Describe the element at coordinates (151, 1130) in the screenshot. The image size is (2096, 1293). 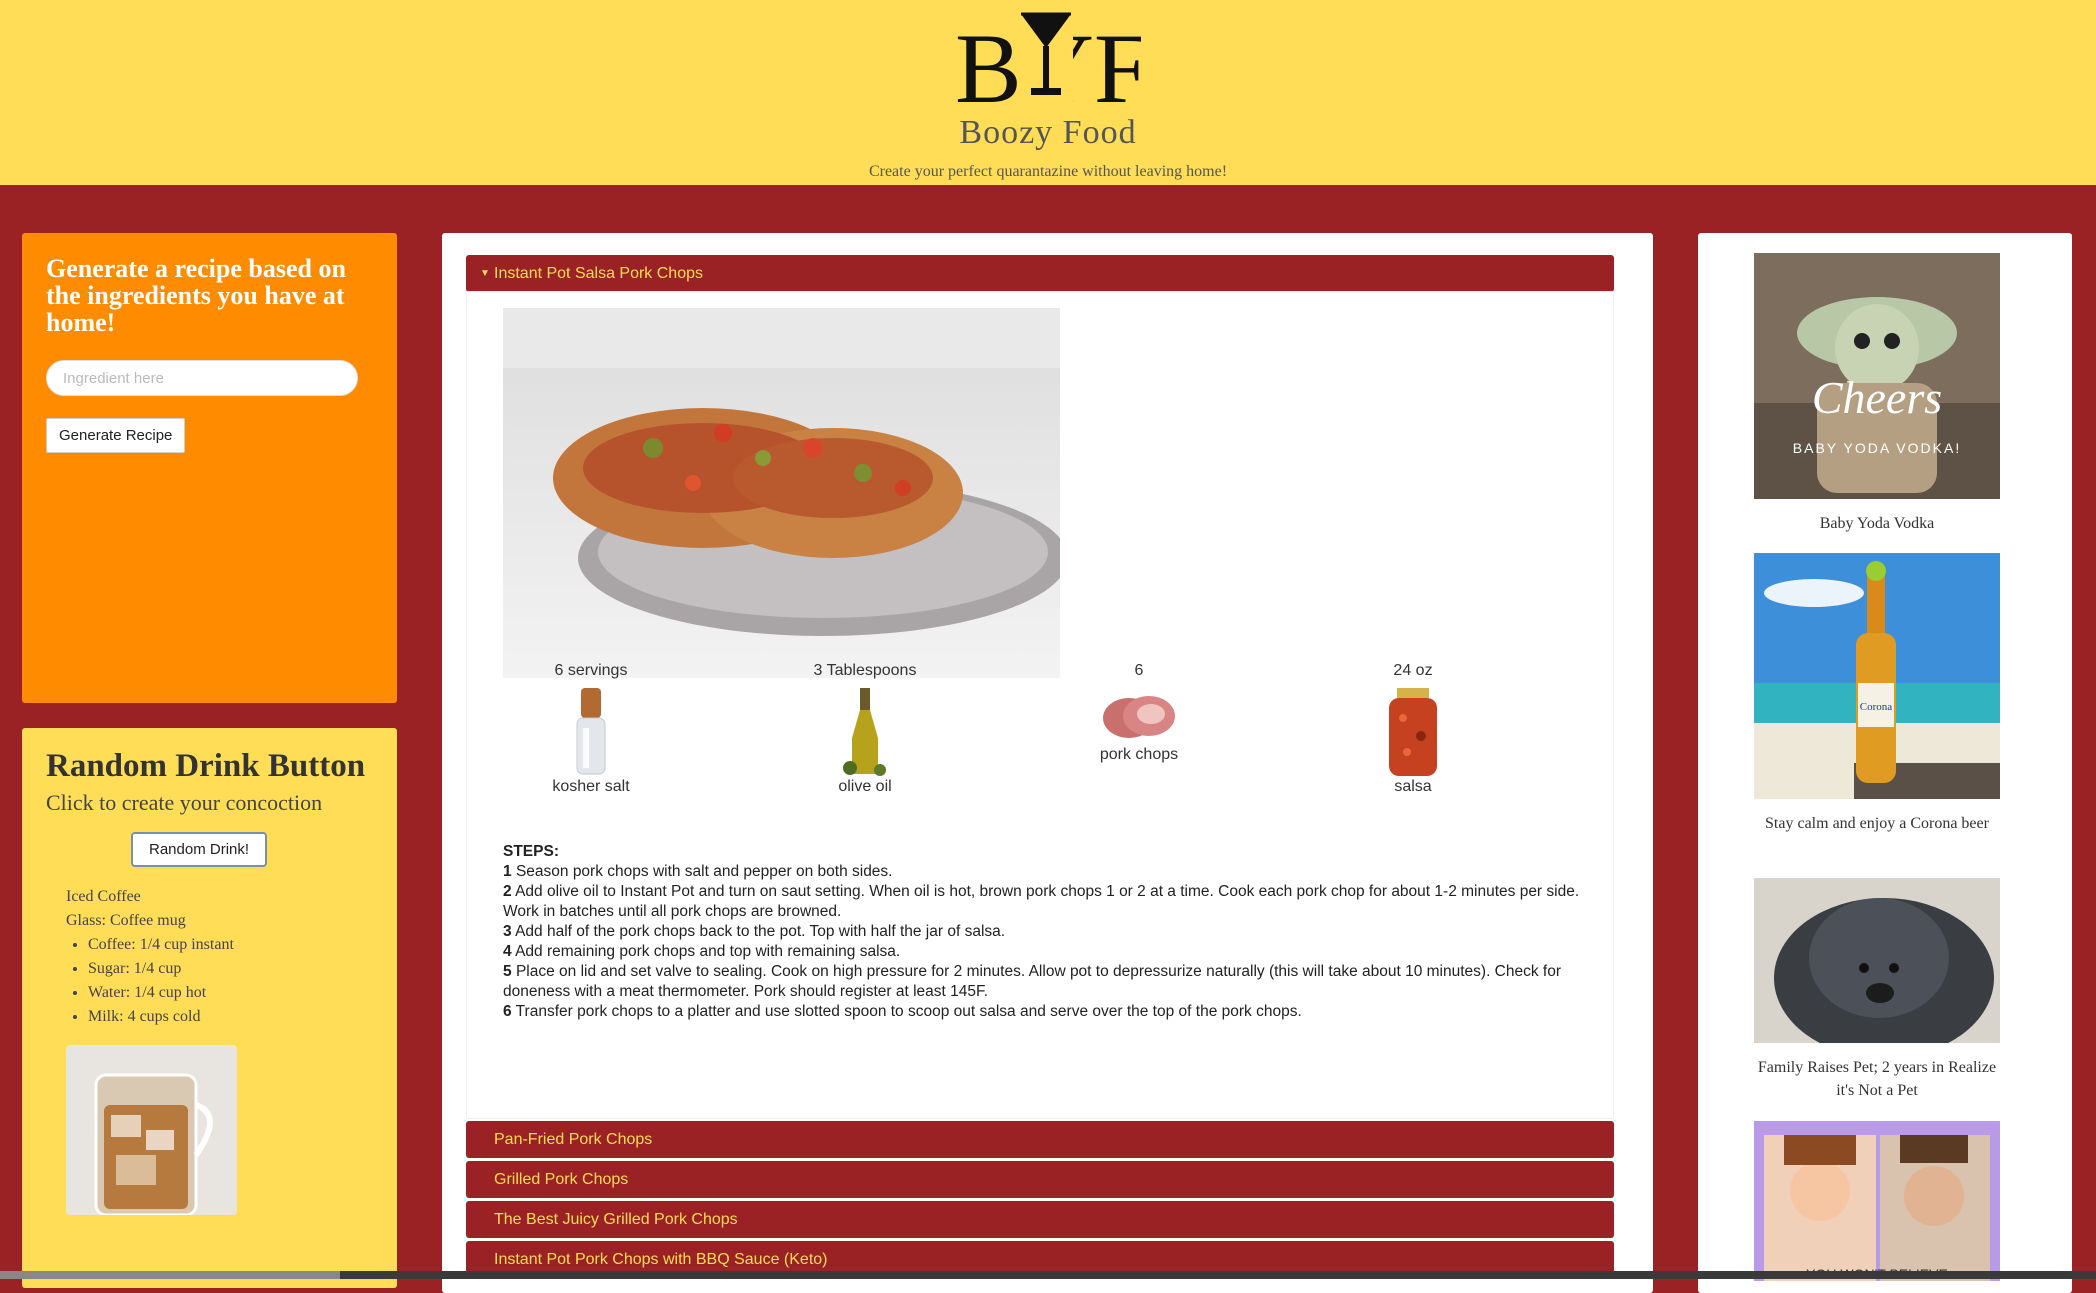
I see `drink-image` at that location.